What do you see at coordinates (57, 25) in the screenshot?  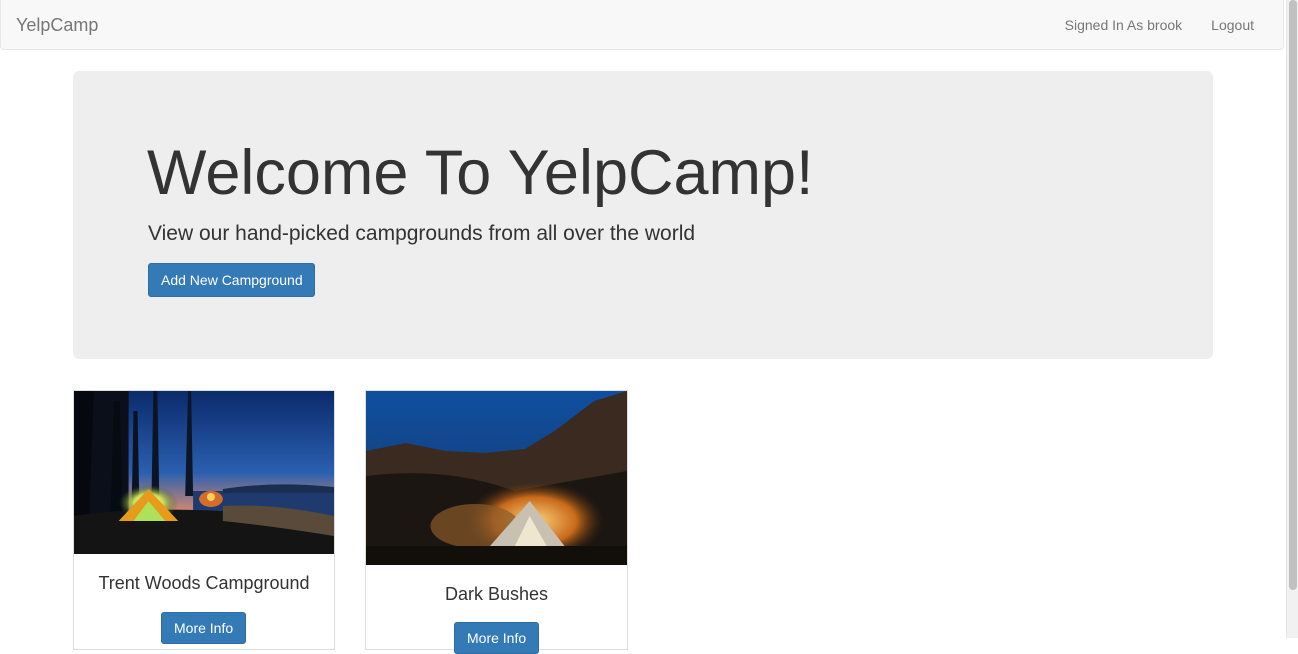 I see `brand-link: YelpCamp` at bounding box center [57, 25].